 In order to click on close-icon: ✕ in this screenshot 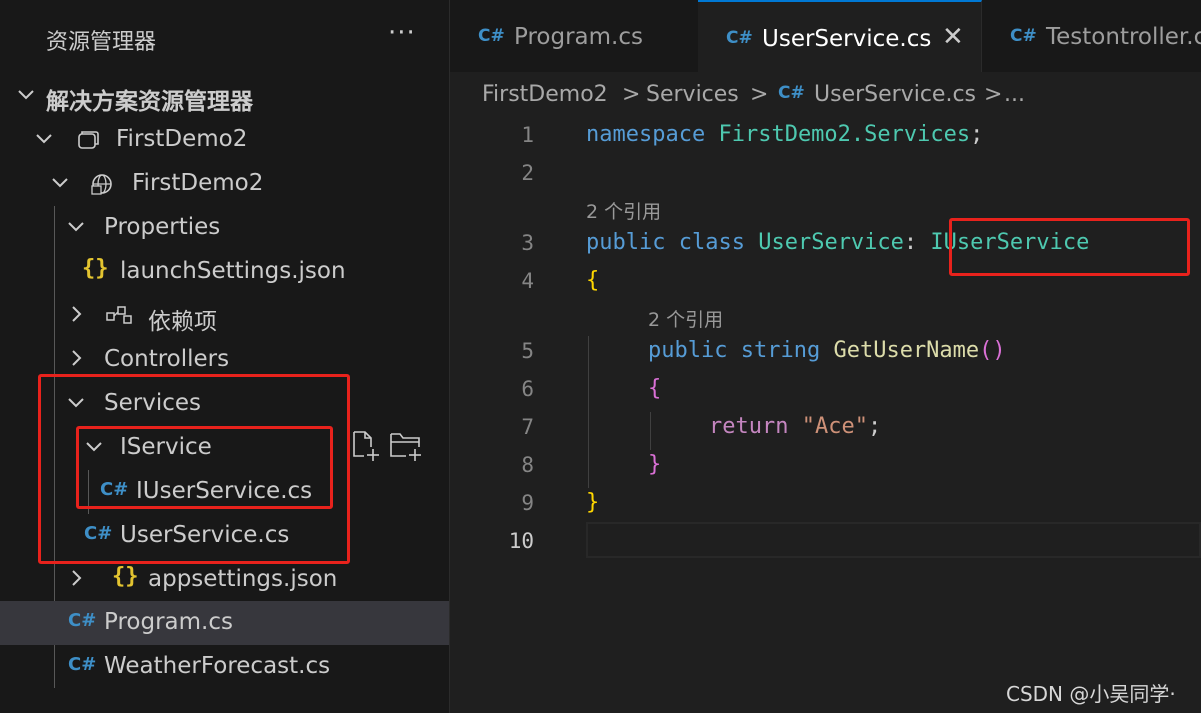, I will do `click(953, 37)`.